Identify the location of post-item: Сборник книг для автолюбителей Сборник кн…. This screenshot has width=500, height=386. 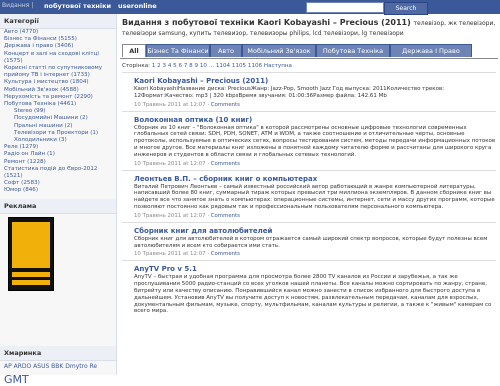
(309, 241).